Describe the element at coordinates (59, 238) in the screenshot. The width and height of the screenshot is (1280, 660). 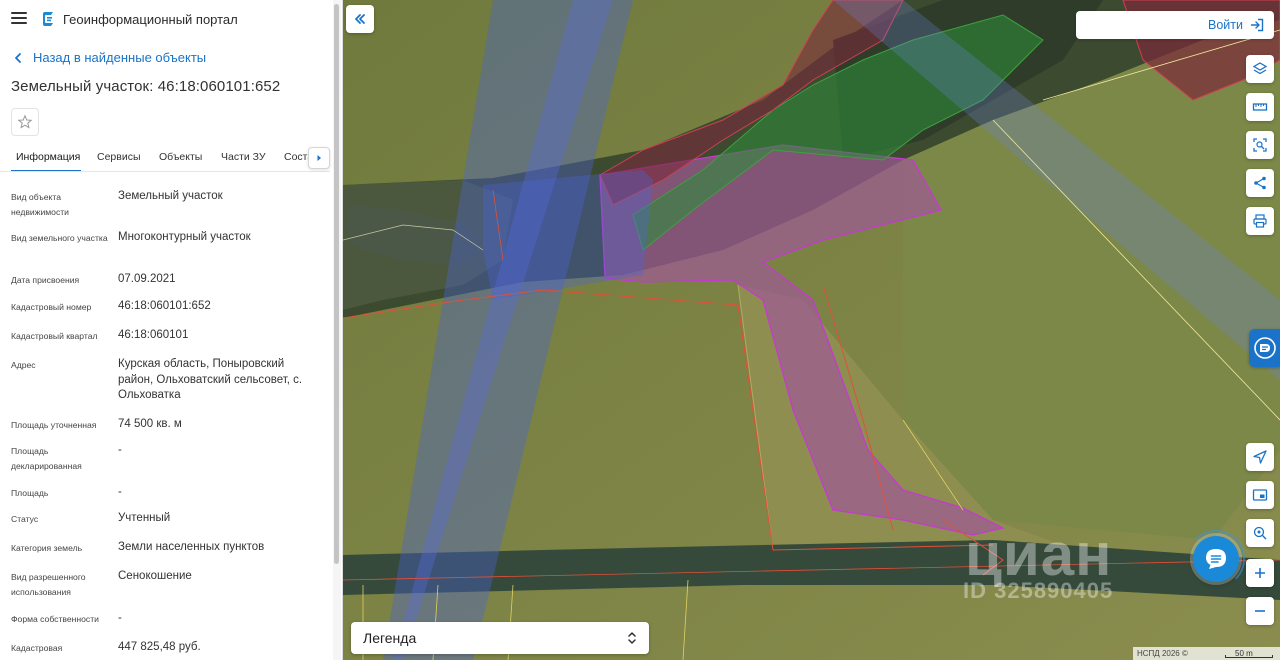
I see `property-label: Вид земельного участка` at that location.